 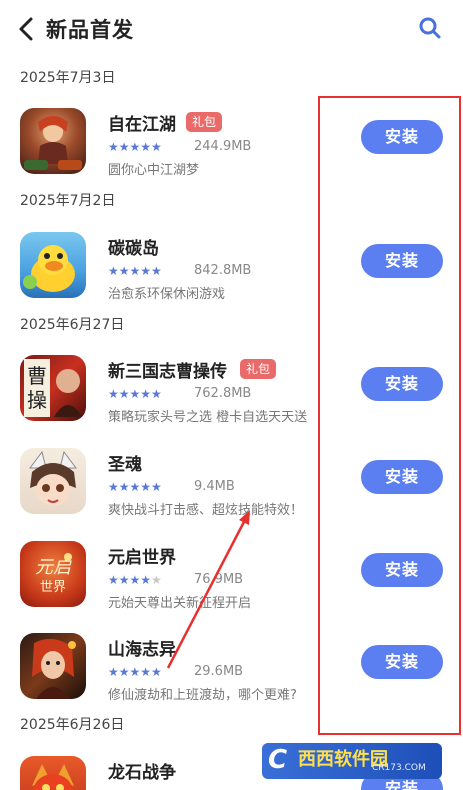 I want to click on app-icon-shenghun, so click(x=53, y=481).